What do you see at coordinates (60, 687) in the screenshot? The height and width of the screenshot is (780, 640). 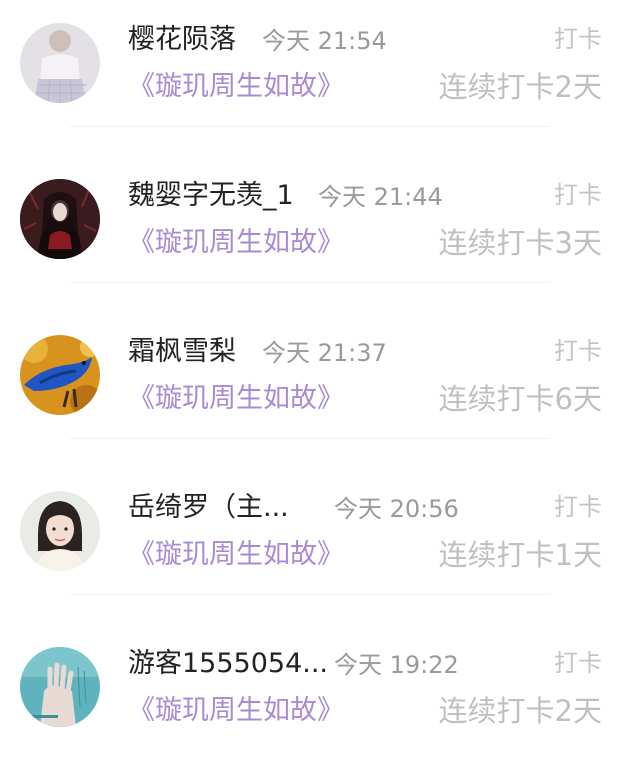 I see `avatar-teal-hand` at bounding box center [60, 687].